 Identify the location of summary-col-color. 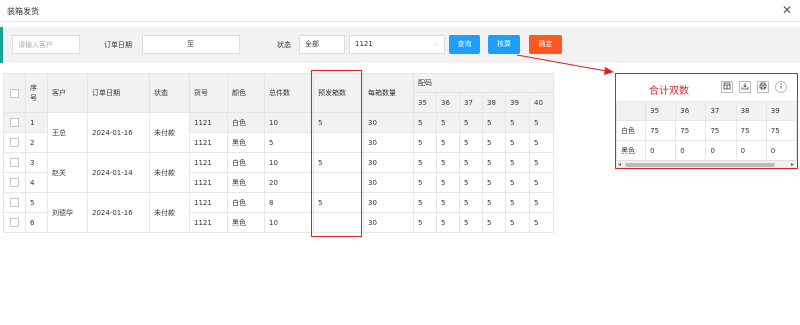
(631, 111).